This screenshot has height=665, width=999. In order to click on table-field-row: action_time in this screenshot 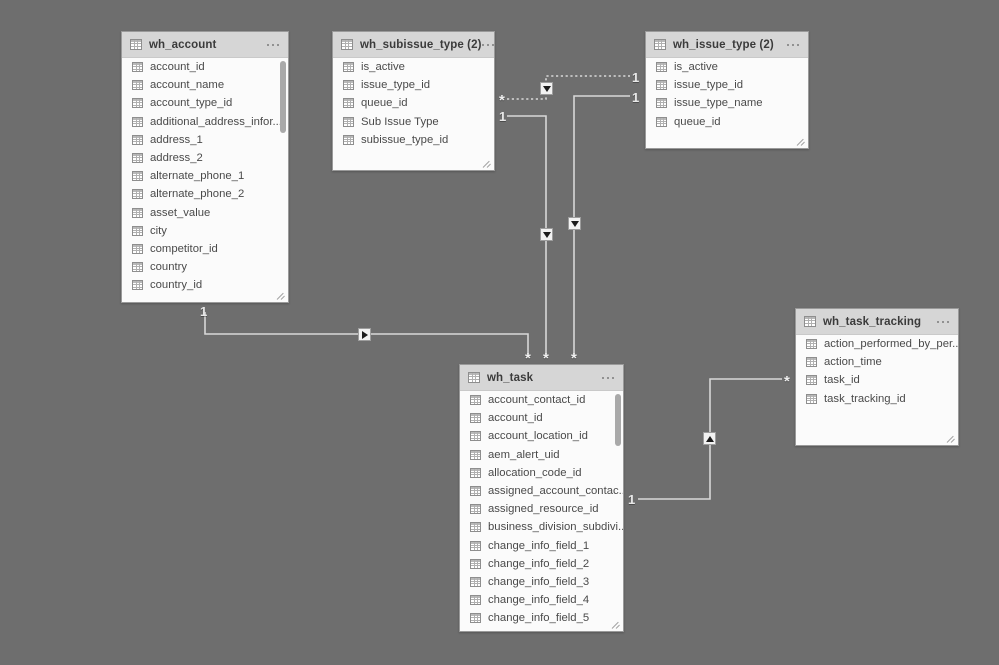, I will do `click(877, 362)`.